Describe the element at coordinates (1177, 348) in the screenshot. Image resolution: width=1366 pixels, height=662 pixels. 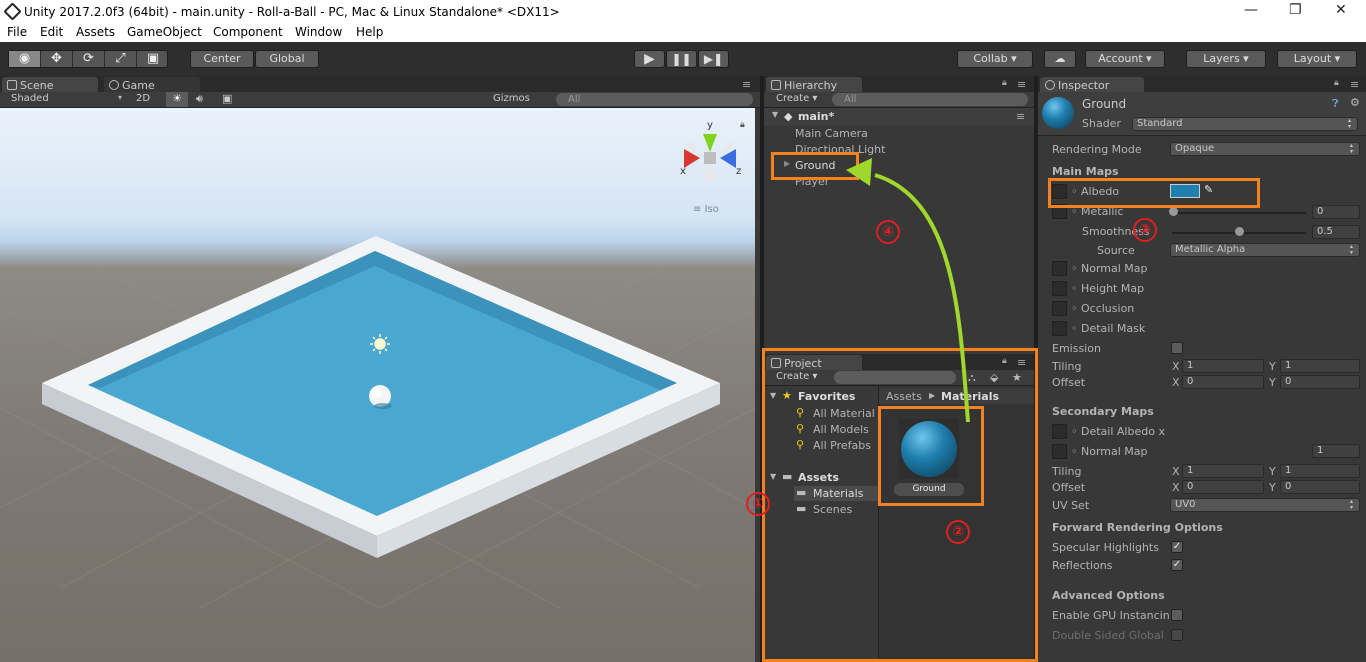
I see `emission-checkbox` at that location.